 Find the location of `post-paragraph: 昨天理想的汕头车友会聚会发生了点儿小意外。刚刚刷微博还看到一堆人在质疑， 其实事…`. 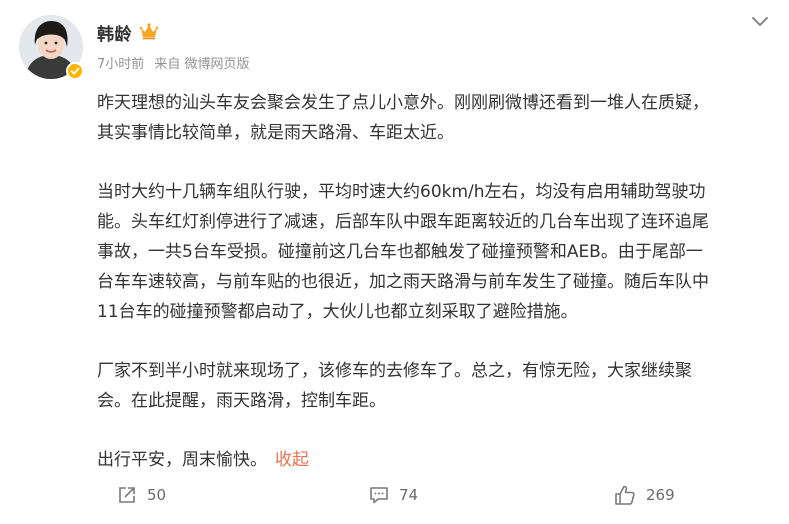

post-paragraph: 昨天理想的汕头车友会聚会发生了点儿小意外。刚刚刷微博还看到一堆人在质疑， 其实事… is located at coordinates (403, 118).